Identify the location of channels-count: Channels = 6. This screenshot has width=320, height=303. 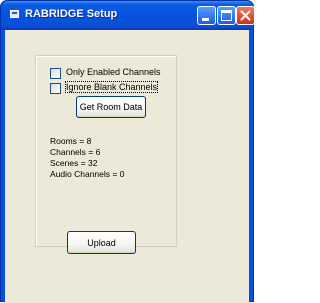
(75, 152).